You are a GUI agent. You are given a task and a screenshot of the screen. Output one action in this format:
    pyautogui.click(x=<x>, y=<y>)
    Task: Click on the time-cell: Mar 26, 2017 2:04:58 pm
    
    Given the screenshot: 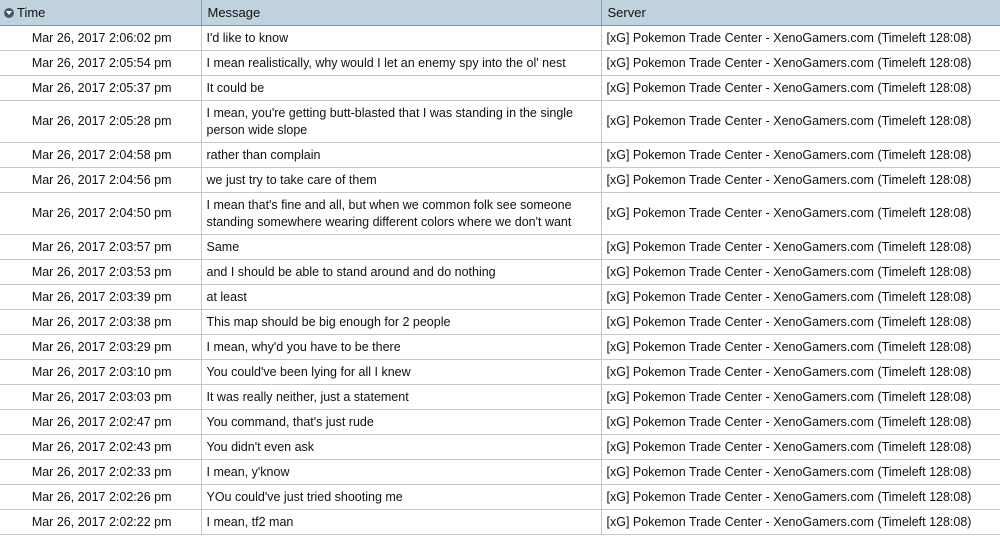 What is the action you would take?
    pyautogui.click(x=101, y=155)
    